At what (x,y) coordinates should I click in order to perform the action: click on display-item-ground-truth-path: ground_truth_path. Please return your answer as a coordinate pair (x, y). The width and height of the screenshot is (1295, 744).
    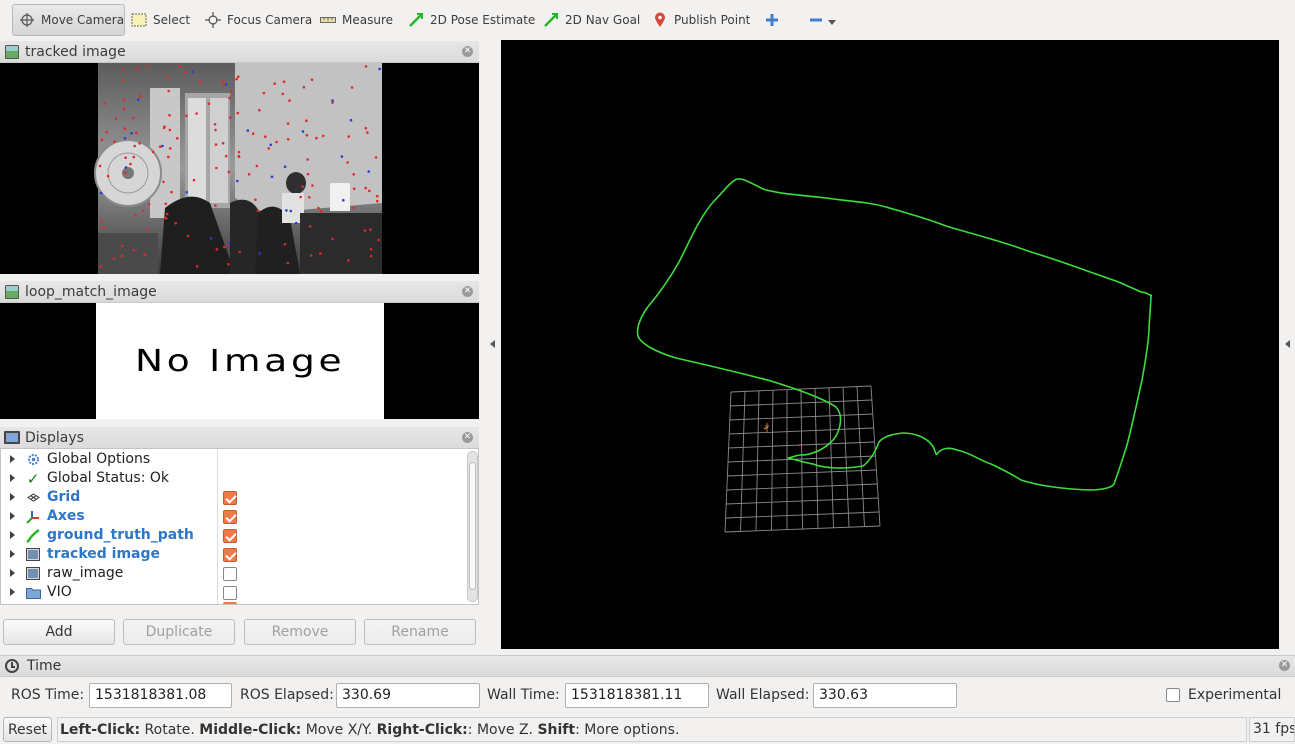
    Looking at the image, I should click on (234, 535).